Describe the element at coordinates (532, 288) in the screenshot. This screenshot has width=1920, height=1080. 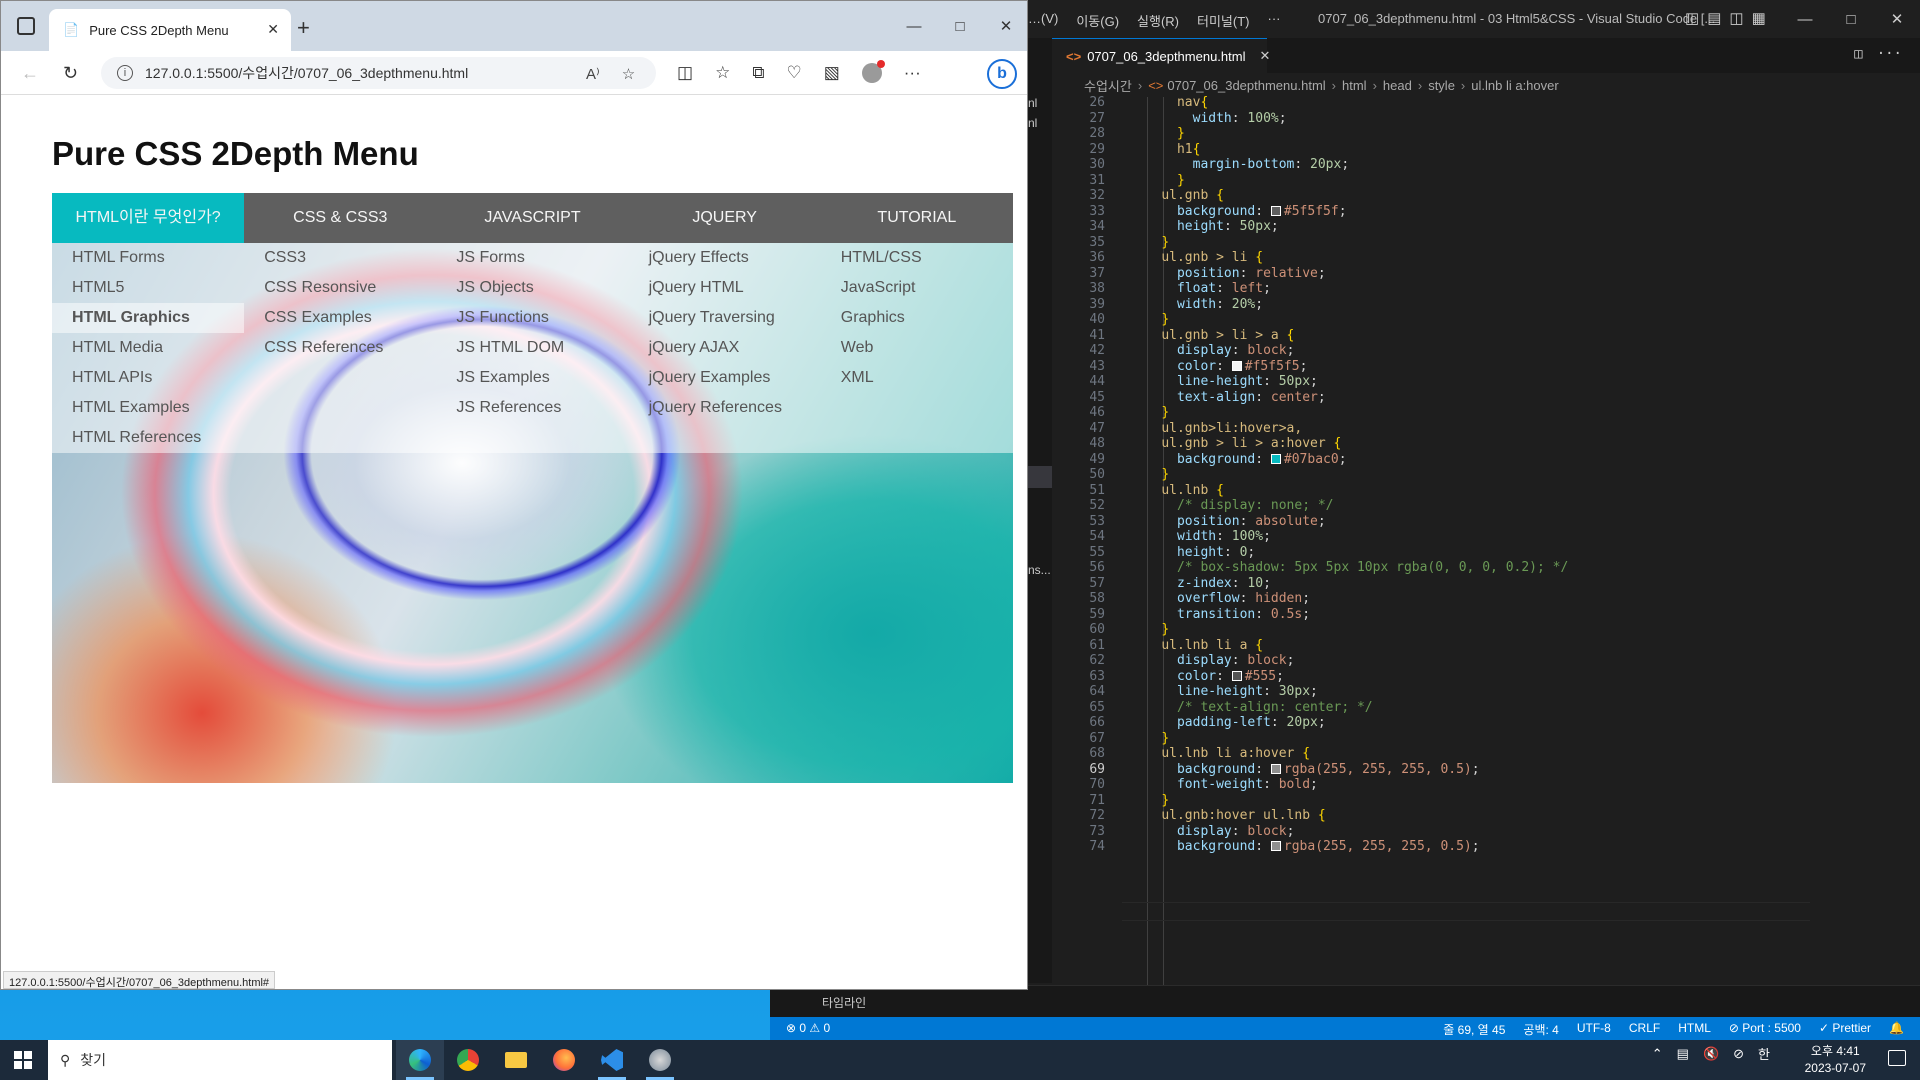
I see `lnb-item: JS Objects` at that location.